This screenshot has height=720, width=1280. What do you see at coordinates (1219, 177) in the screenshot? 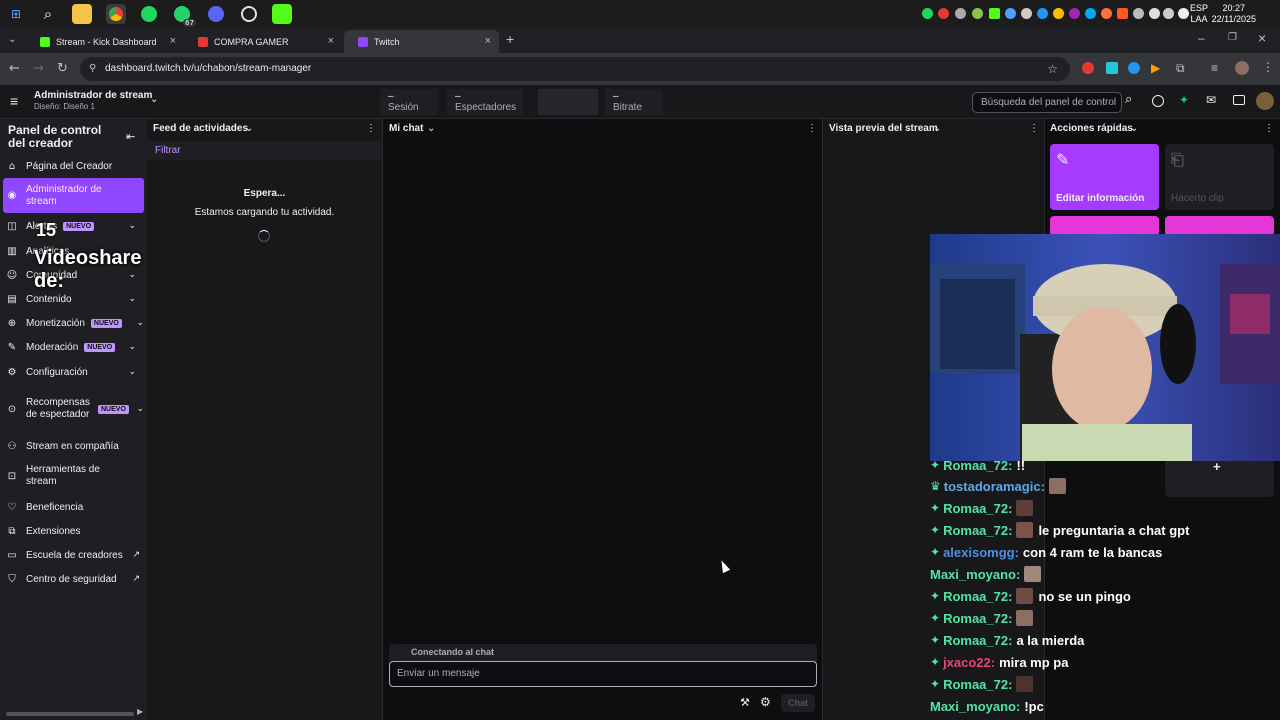
I see `clip-tile: ⎗ Hacerto clip` at bounding box center [1219, 177].